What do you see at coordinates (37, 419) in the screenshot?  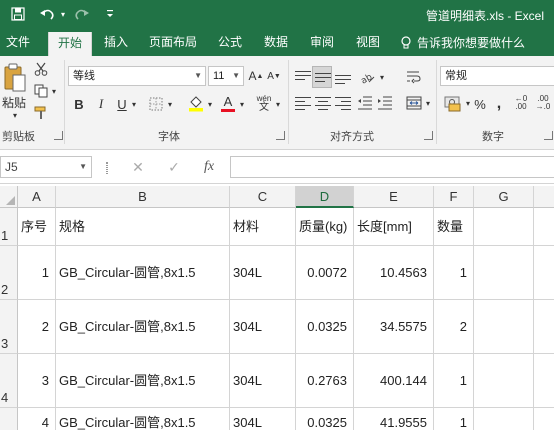 I see `cell-a5: 4` at bounding box center [37, 419].